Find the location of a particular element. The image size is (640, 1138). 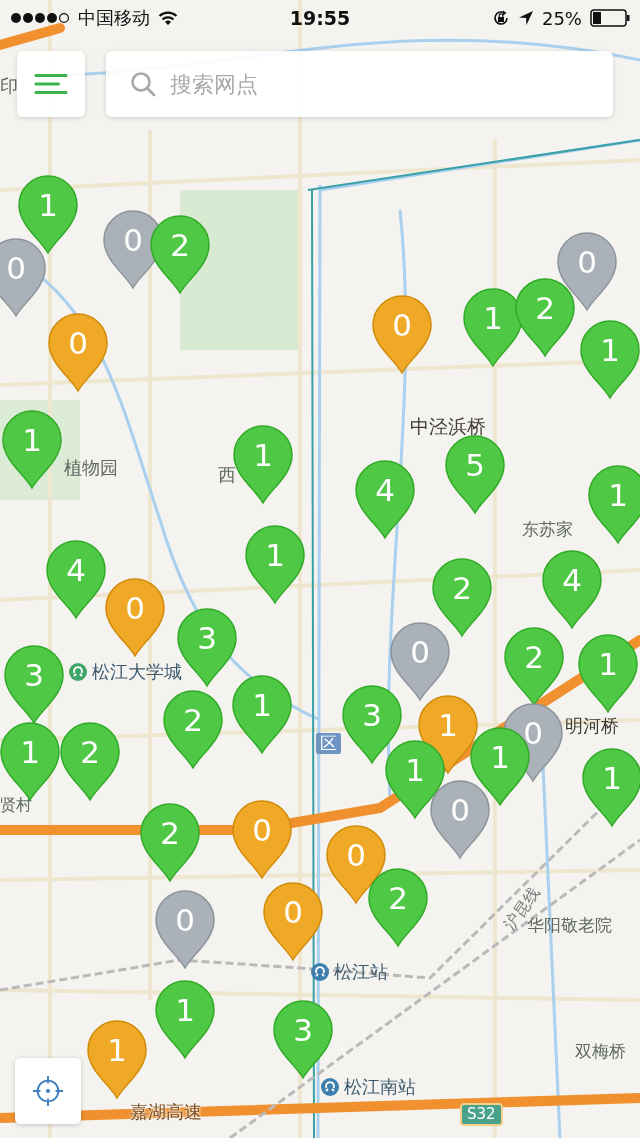

map-pin: 5 is located at coordinates (475, 475).